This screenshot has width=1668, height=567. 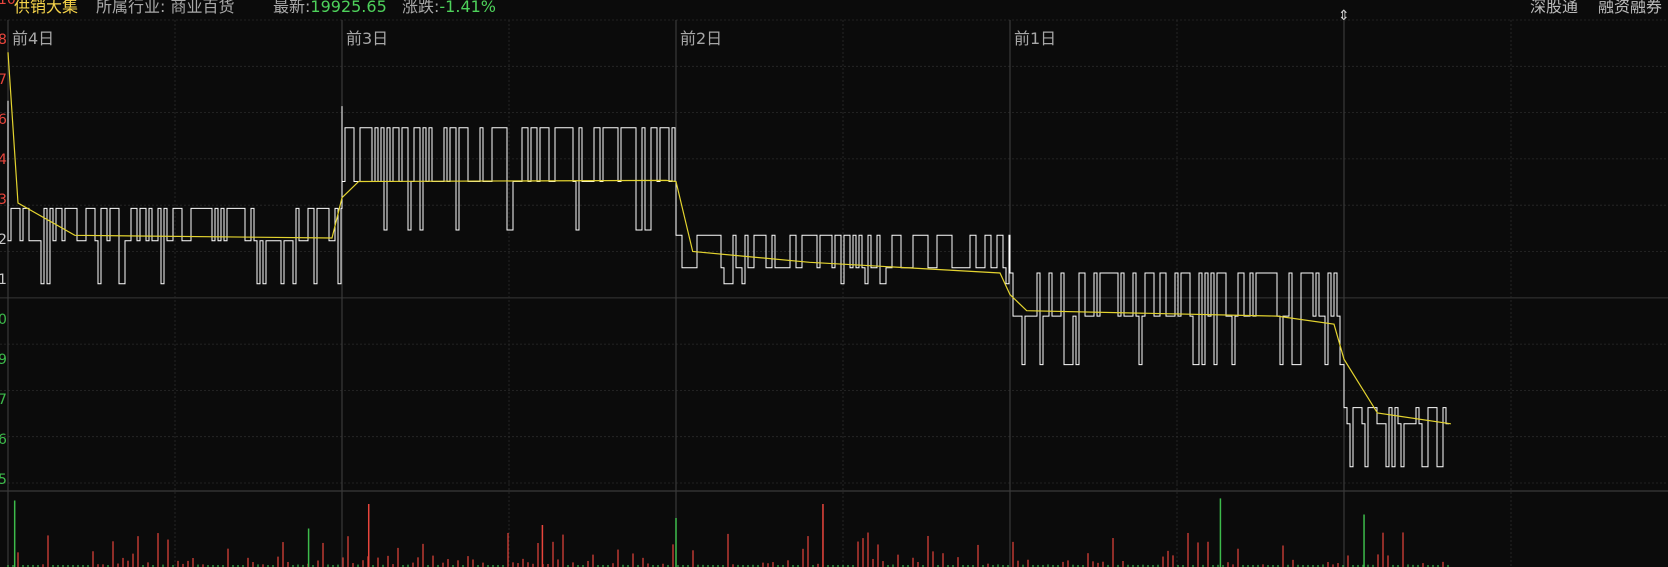 I want to click on y-tick-label: 8, so click(x=3, y=40).